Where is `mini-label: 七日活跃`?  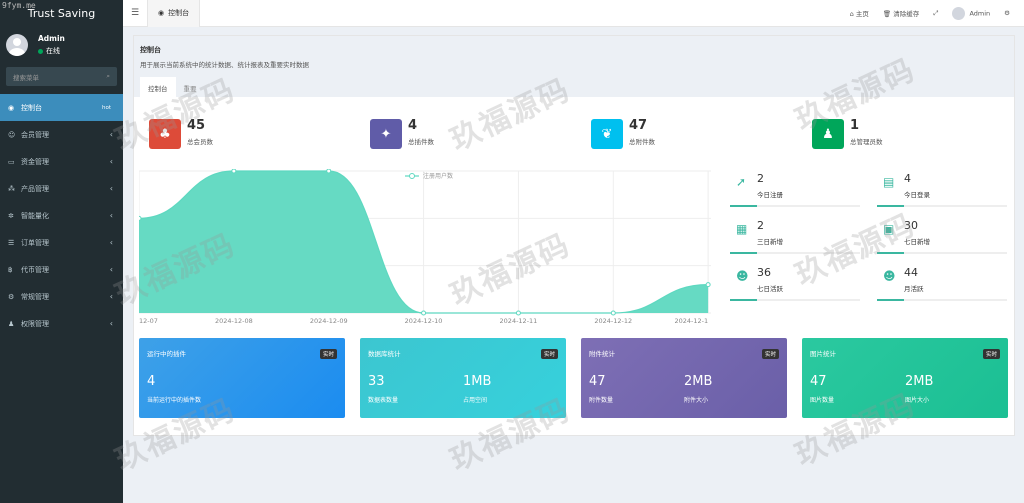 mini-label: 七日活跃 is located at coordinates (770, 289).